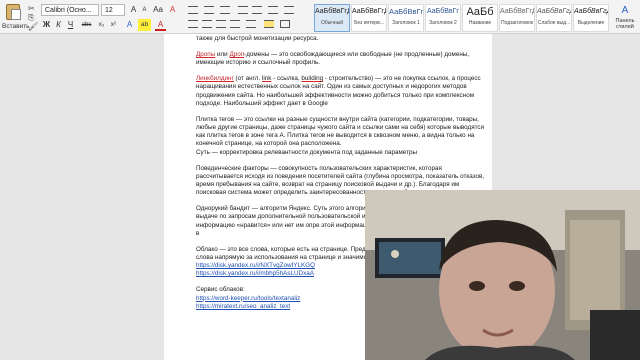  I want to click on styles-pane-icon: A, so click(625, 10).